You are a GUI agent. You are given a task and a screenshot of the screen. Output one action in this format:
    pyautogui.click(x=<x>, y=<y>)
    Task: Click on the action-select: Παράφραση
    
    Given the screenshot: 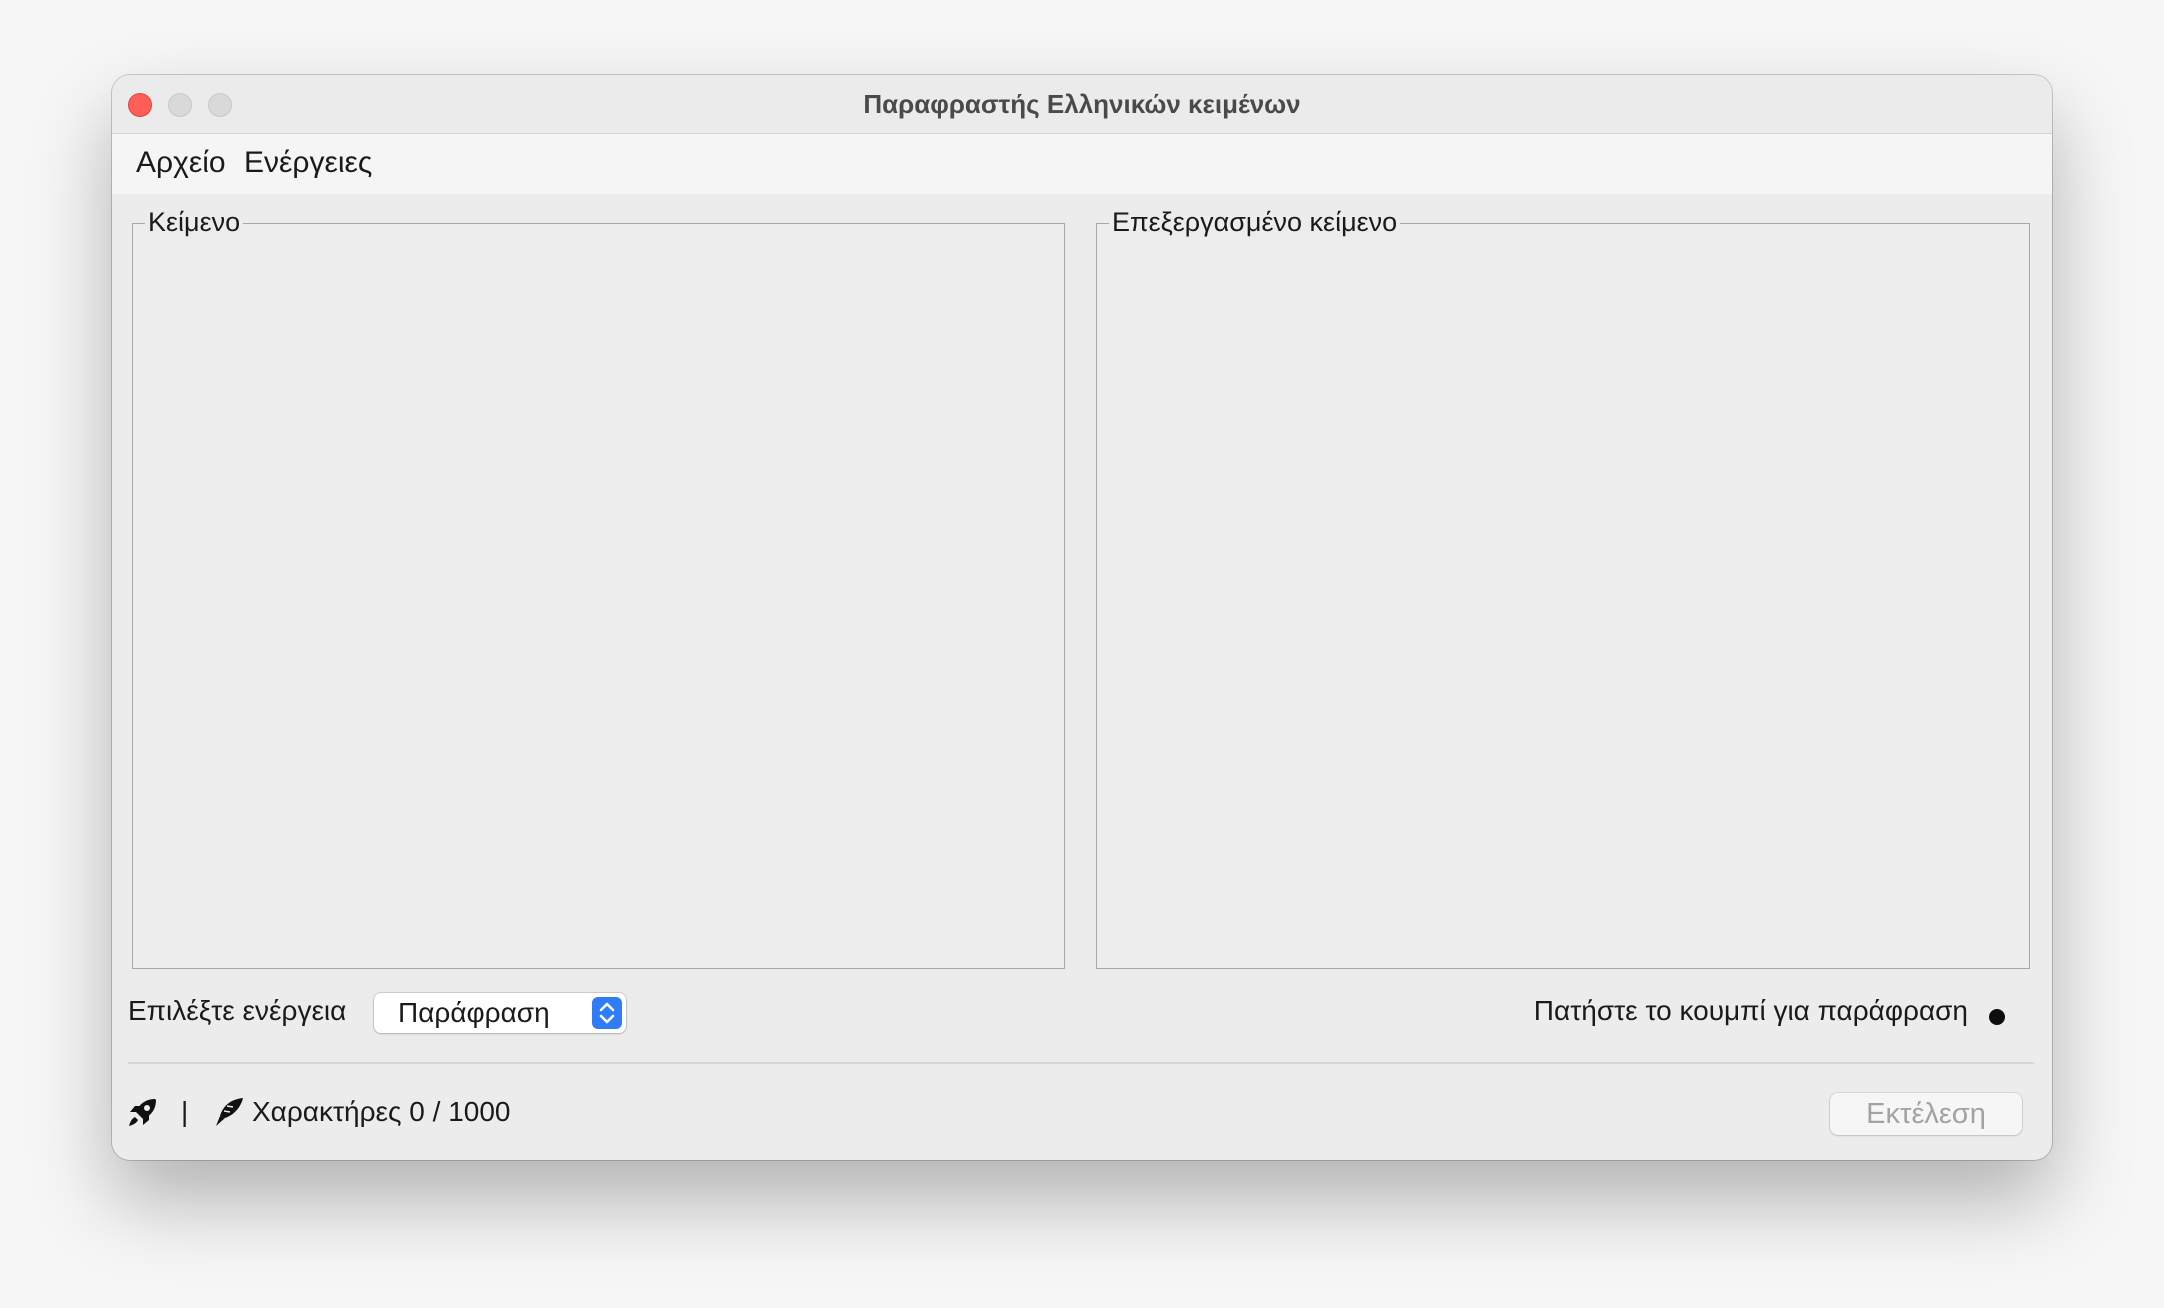 What is the action you would take?
    pyautogui.click(x=500, y=1013)
    